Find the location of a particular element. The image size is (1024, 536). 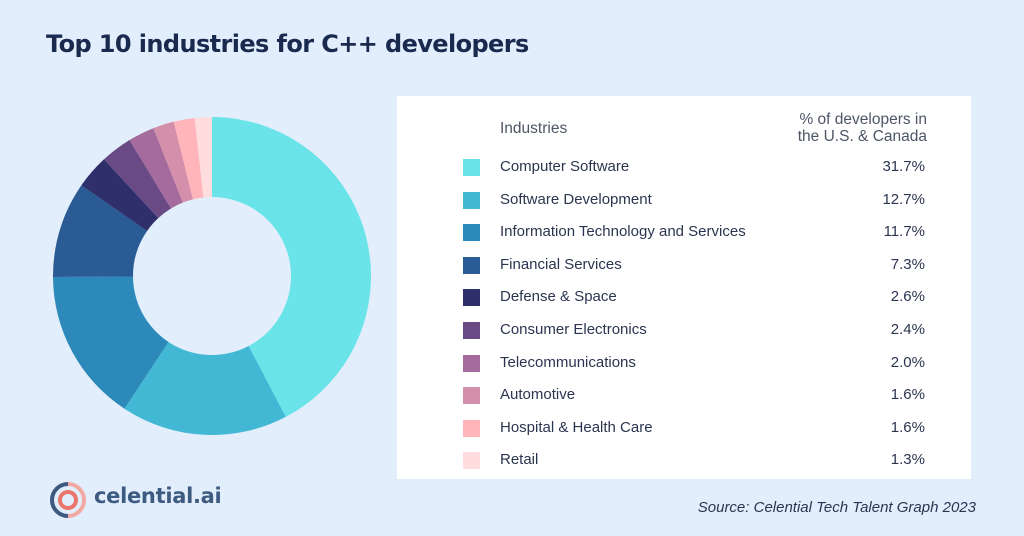

legend-row: Hospital & Health Care 1.6% is located at coordinates (684, 429).